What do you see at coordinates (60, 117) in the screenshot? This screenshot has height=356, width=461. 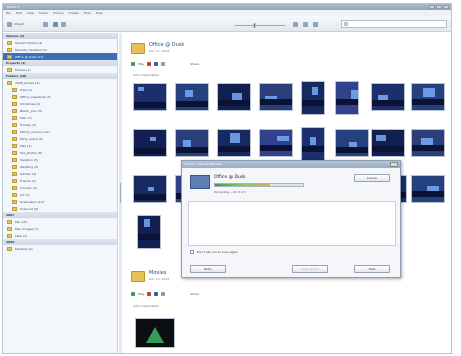 I see `sidebar-item: Misc (7)` at bounding box center [60, 117].